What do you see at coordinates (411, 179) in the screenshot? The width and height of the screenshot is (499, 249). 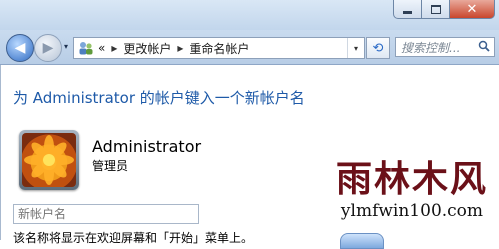 I see `watermark-chinese: 雨林木风` at bounding box center [411, 179].